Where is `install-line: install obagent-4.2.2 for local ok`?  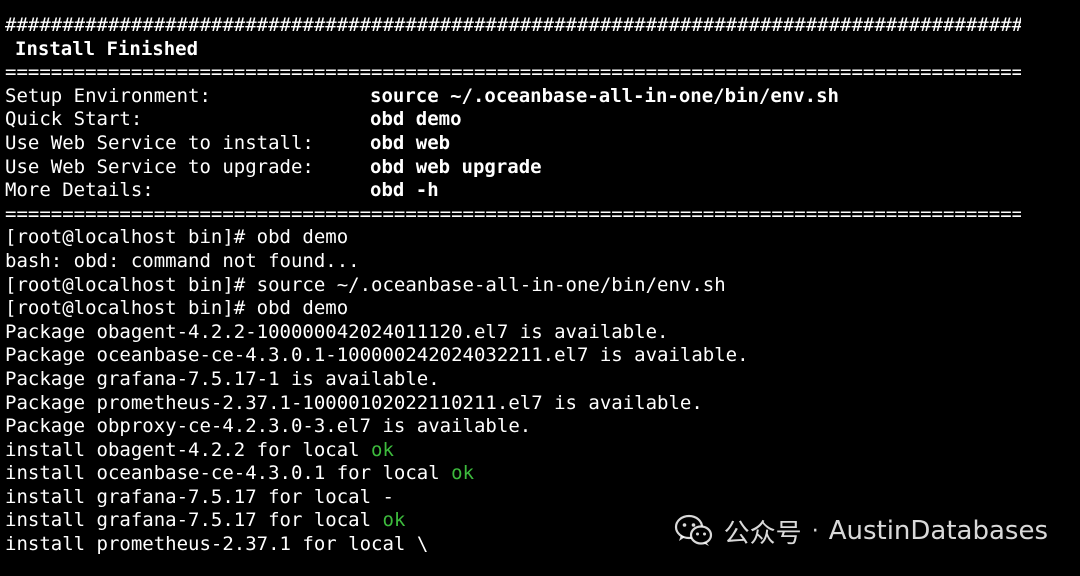
install-line: install obagent-4.2.2 for local ok is located at coordinates (540, 451).